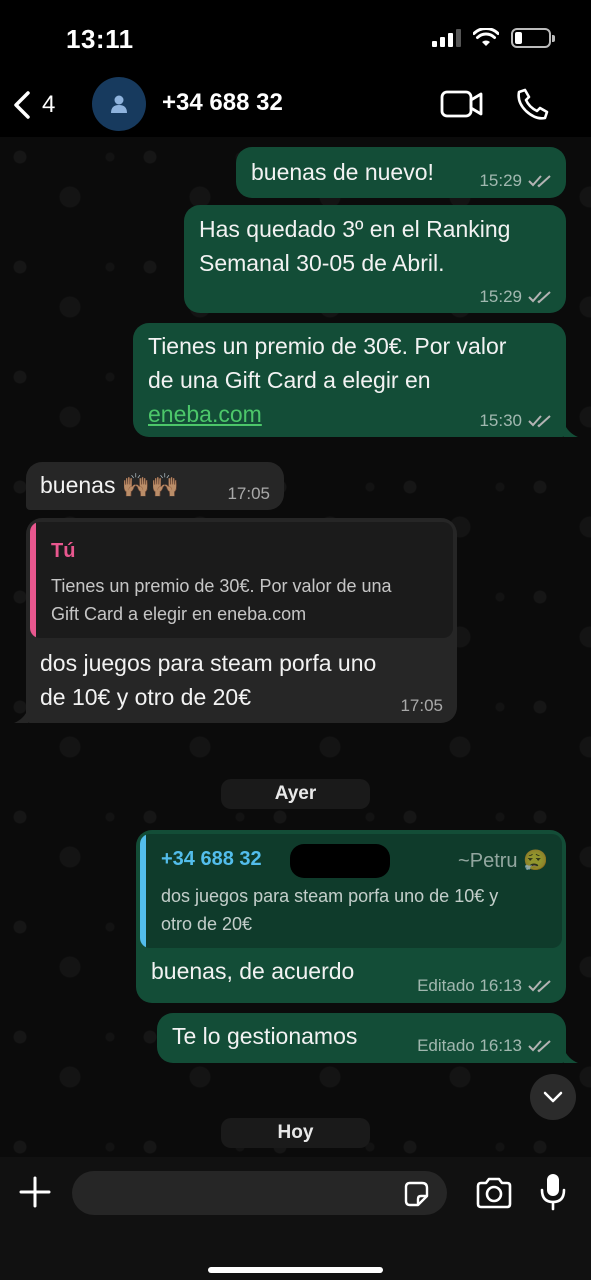 Image resolution: width=591 pixels, height=1280 pixels. Describe the element at coordinates (553, 1192) in the screenshot. I see `microphone-icon` at that location.